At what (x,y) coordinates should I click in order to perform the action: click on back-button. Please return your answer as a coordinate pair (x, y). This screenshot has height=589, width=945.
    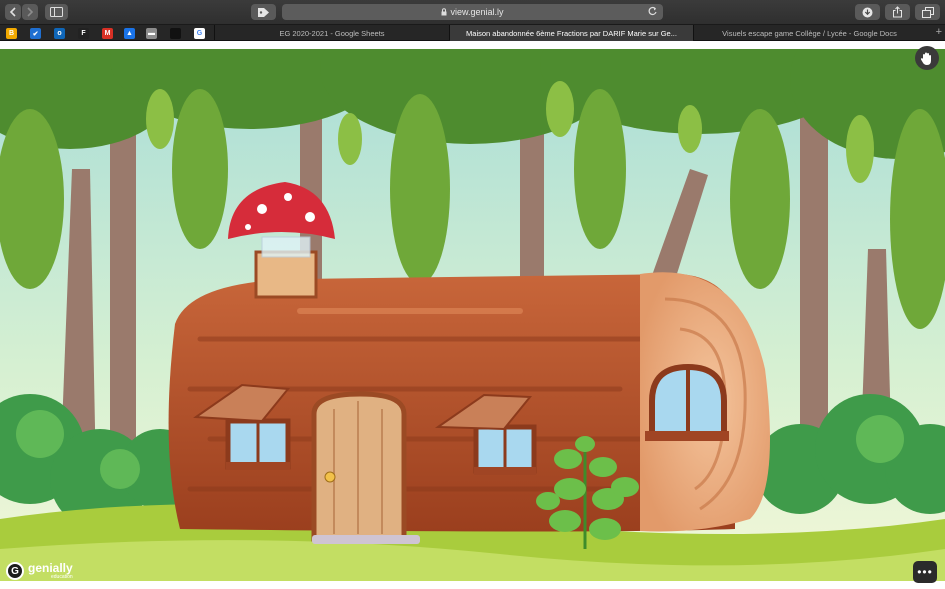
    Looking at the image, I should click on (13, 12).